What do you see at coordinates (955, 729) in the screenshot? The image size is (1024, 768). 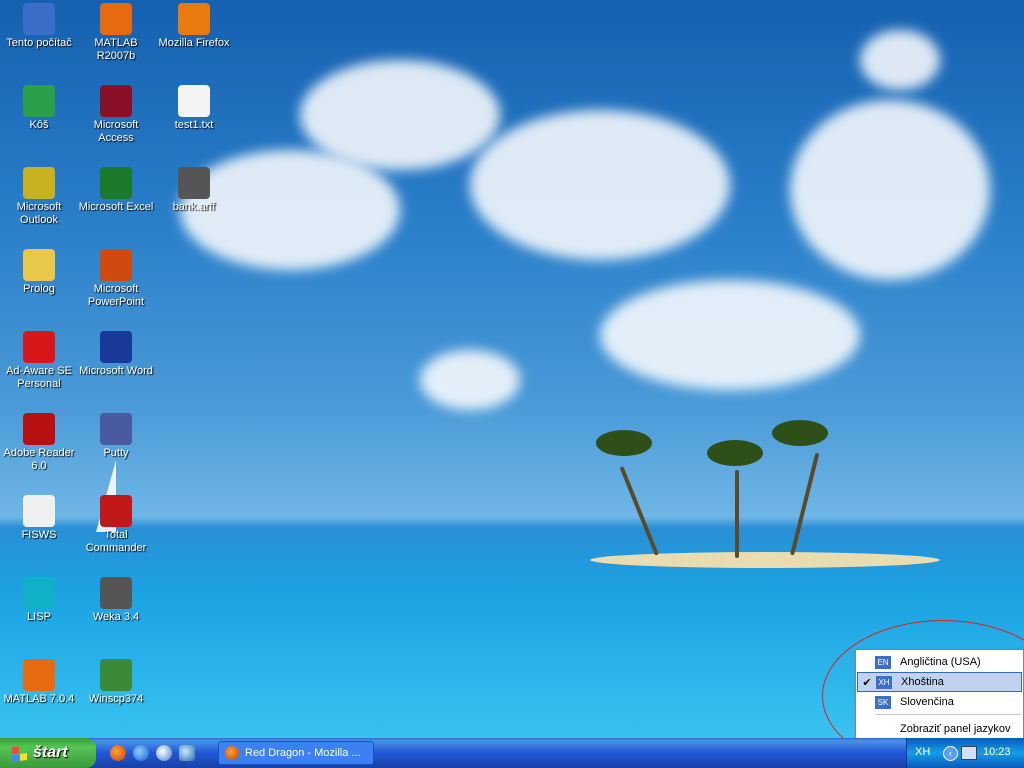 I see `menu-item-label: Zobraziť panel jazykov` at bounding box center [955, 729].